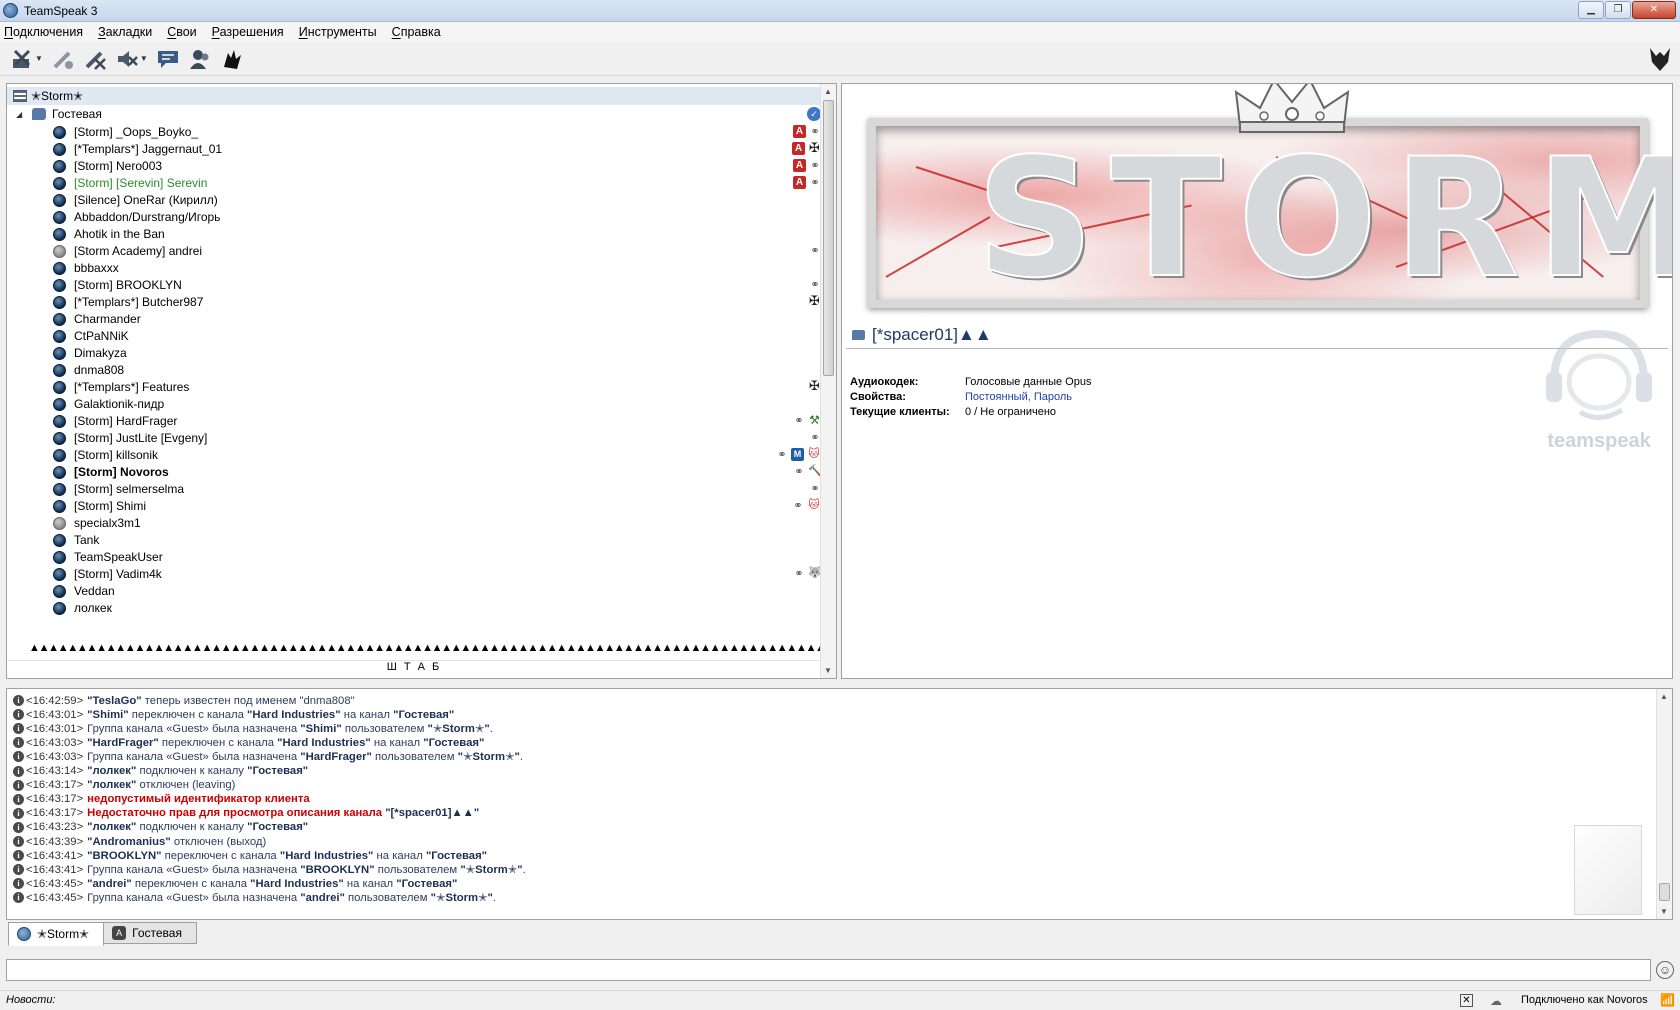  I want to click on hq-channel: Ш Т А Б, so click(414, 669).